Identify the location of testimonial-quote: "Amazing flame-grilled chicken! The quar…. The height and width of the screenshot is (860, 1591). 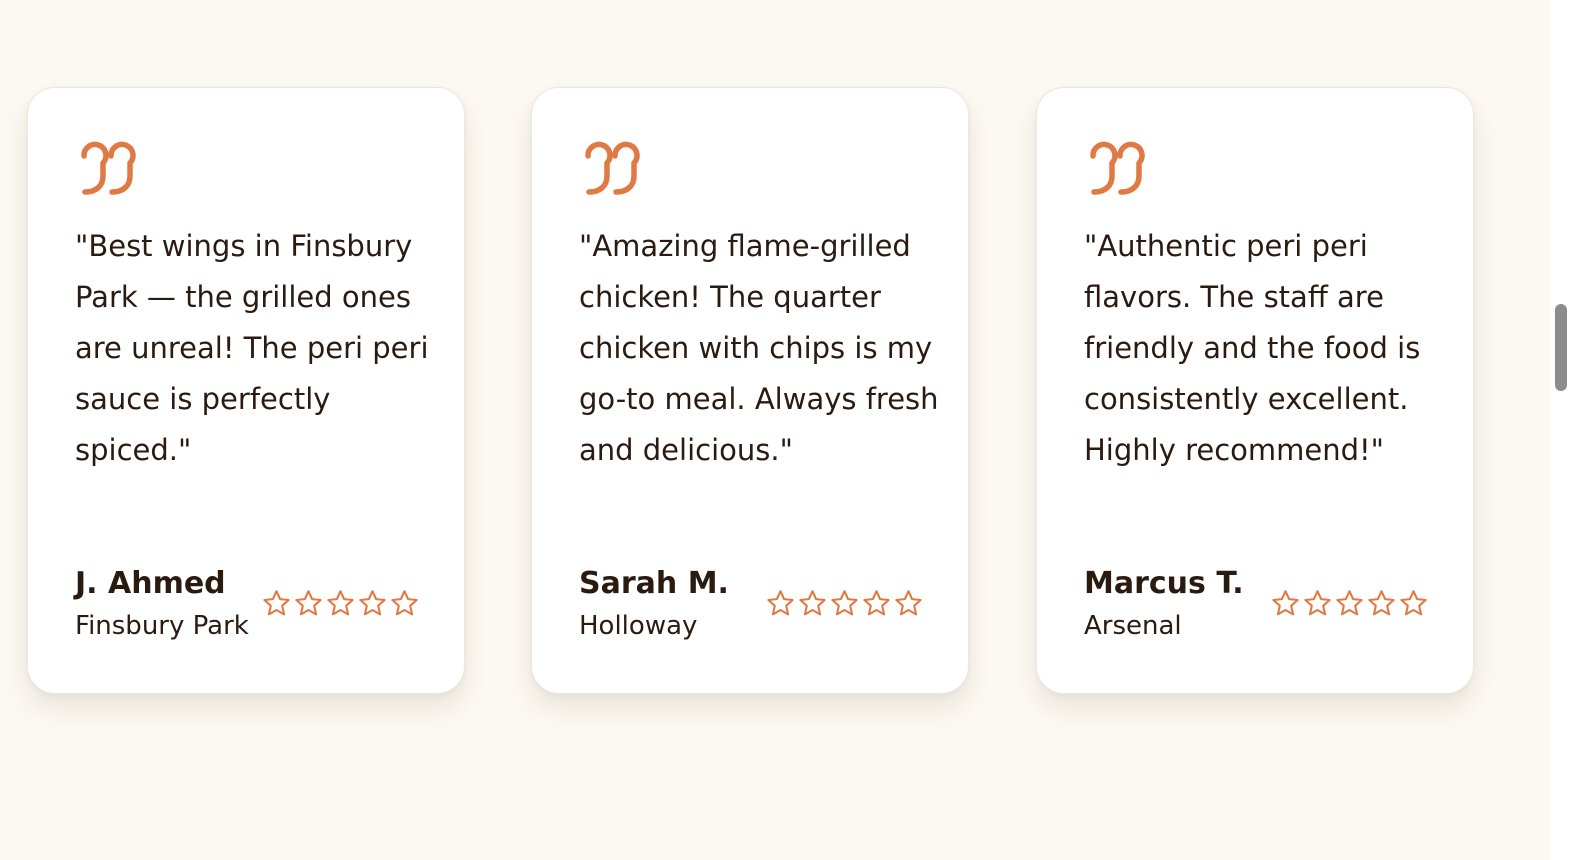
(759, 348).